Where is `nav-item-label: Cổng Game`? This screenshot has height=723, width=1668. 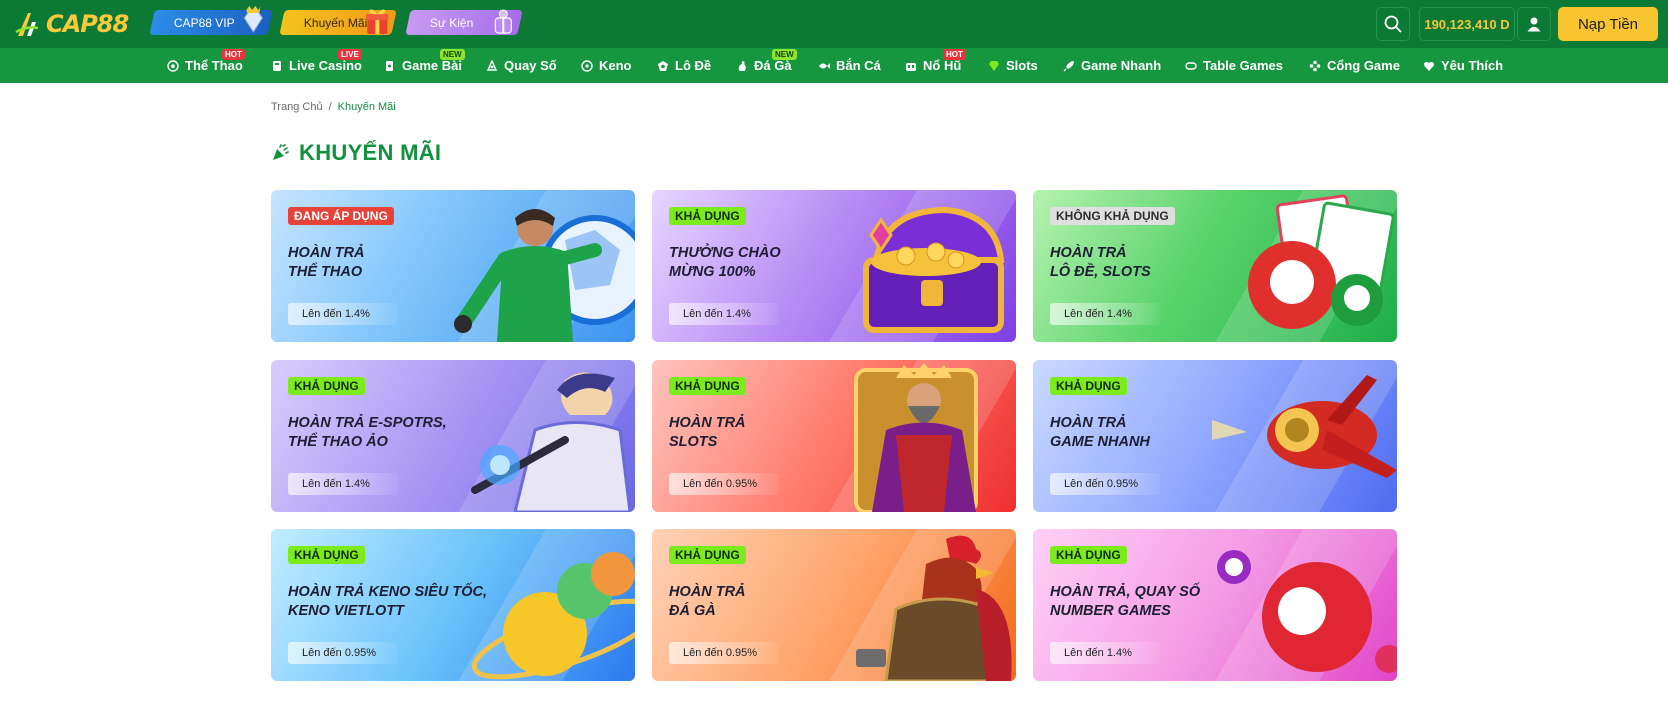
nav-item-label: Cổng Game is located at coordinates (1363, 65).